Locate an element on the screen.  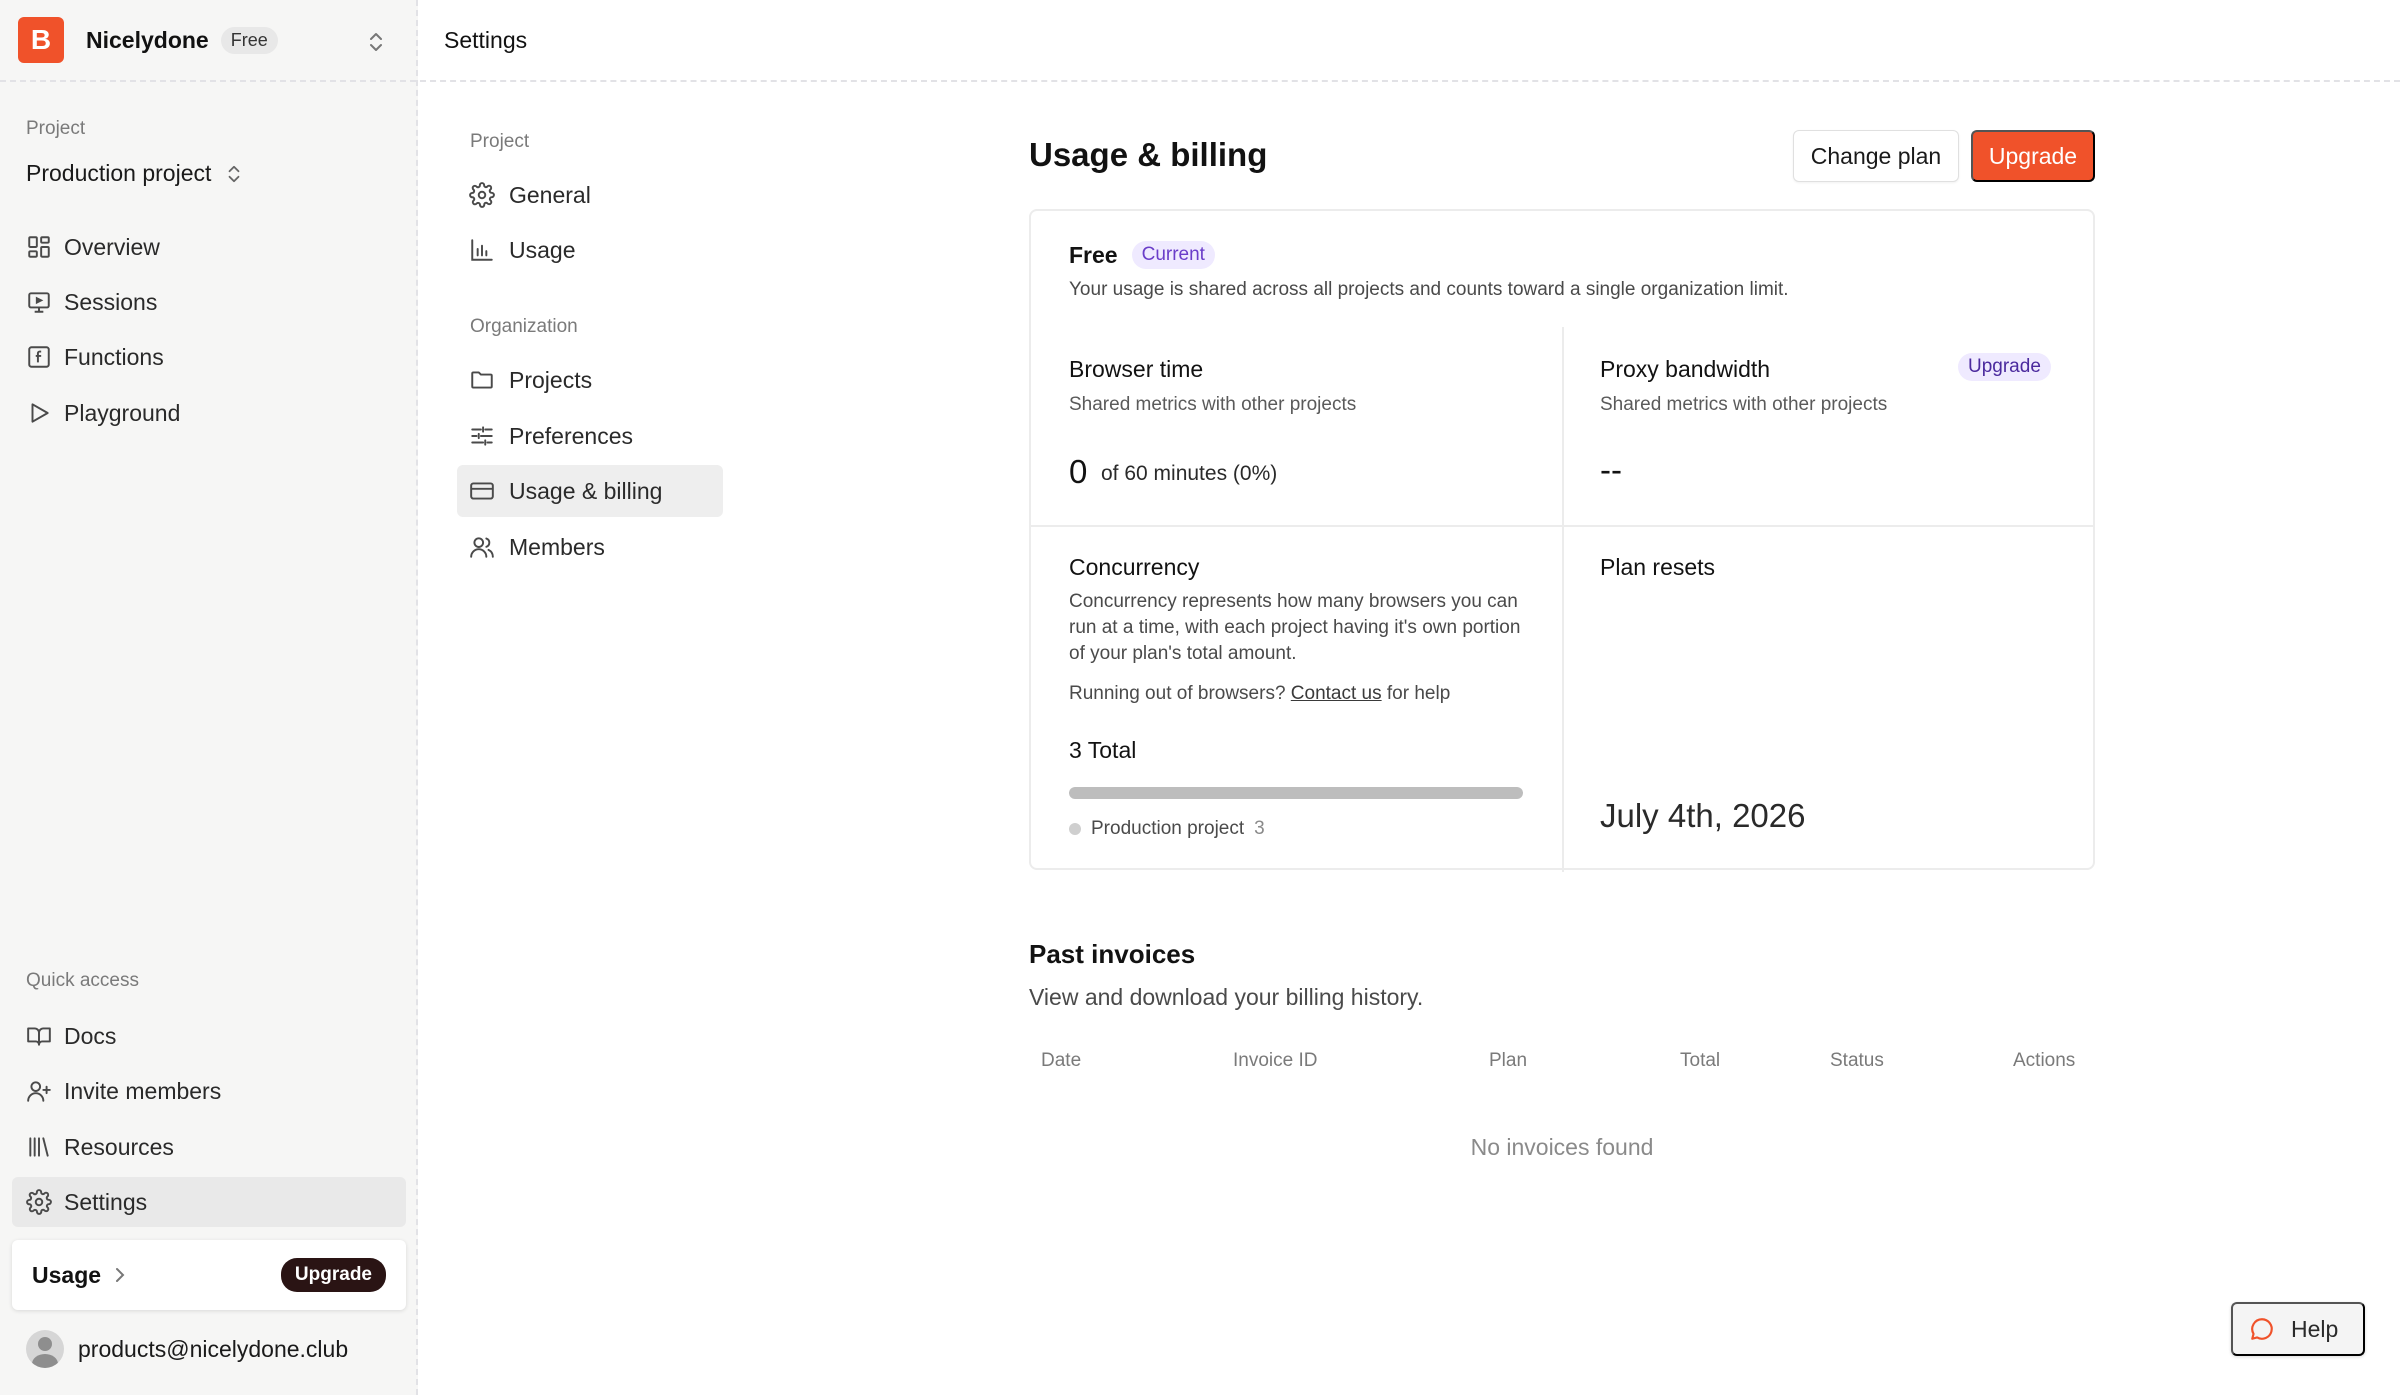
plan-header: Free Current is located at coordinates (1142, 255).